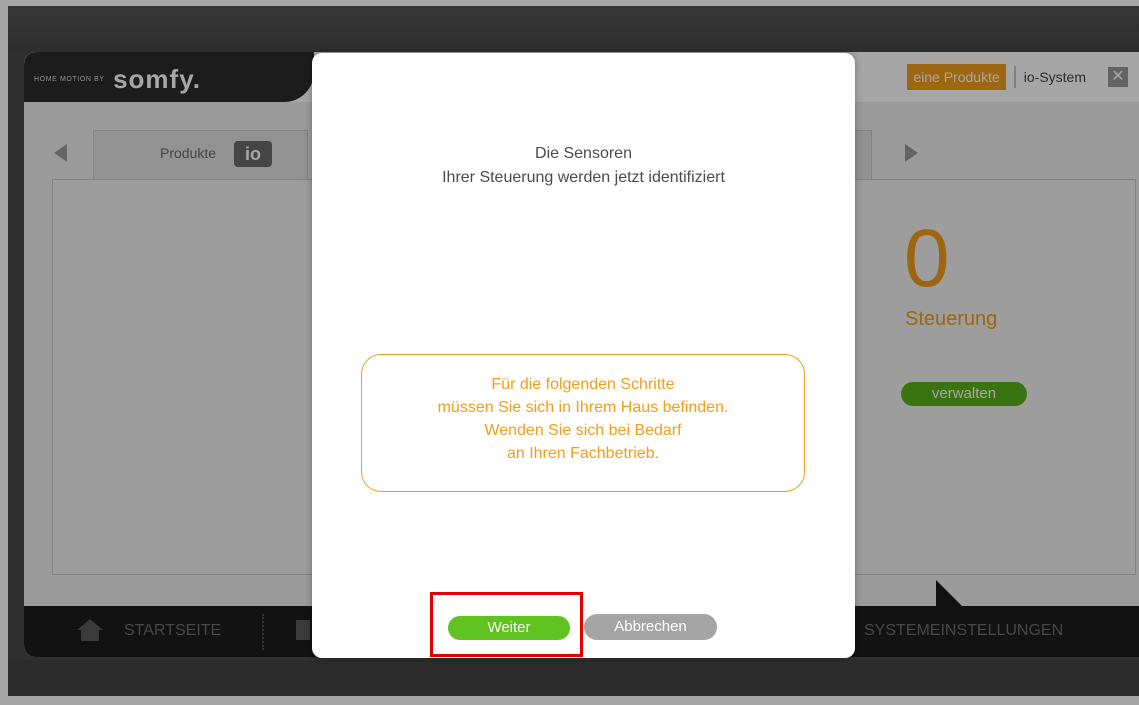 The width and height of the screenshot is (1139, 705). What do you see at coordinates (506, 624) in the screenshot?
I see `highlight-box` at bounding box center [506, 624].